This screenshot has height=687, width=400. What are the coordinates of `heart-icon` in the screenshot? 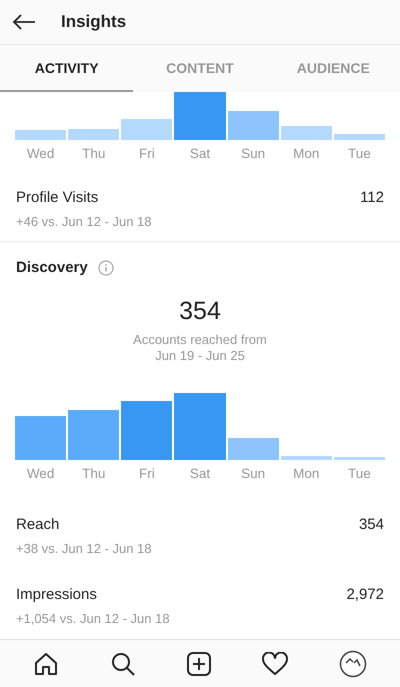 It's located at (275, 664).